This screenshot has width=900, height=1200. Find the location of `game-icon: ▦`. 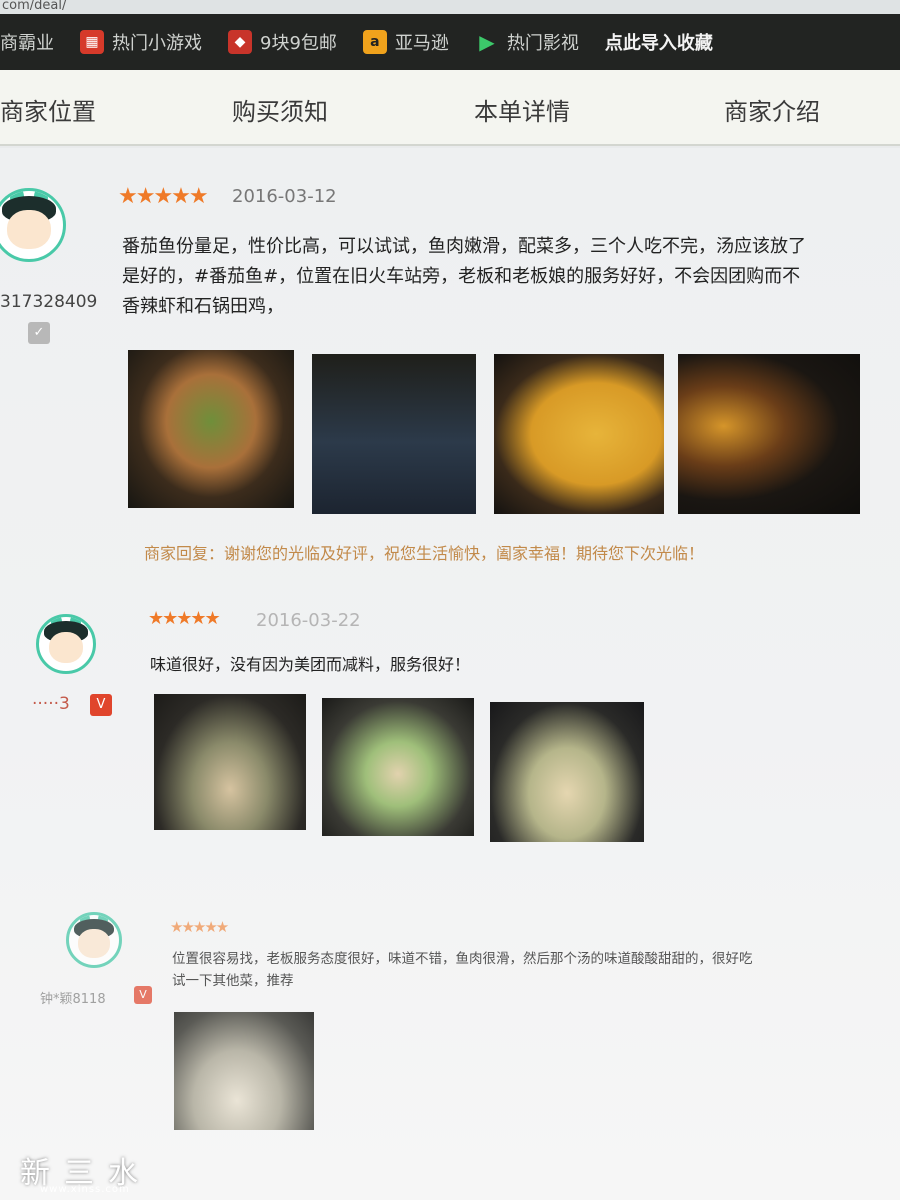

game-icon: ▦ is located at coordinates (92, 42).